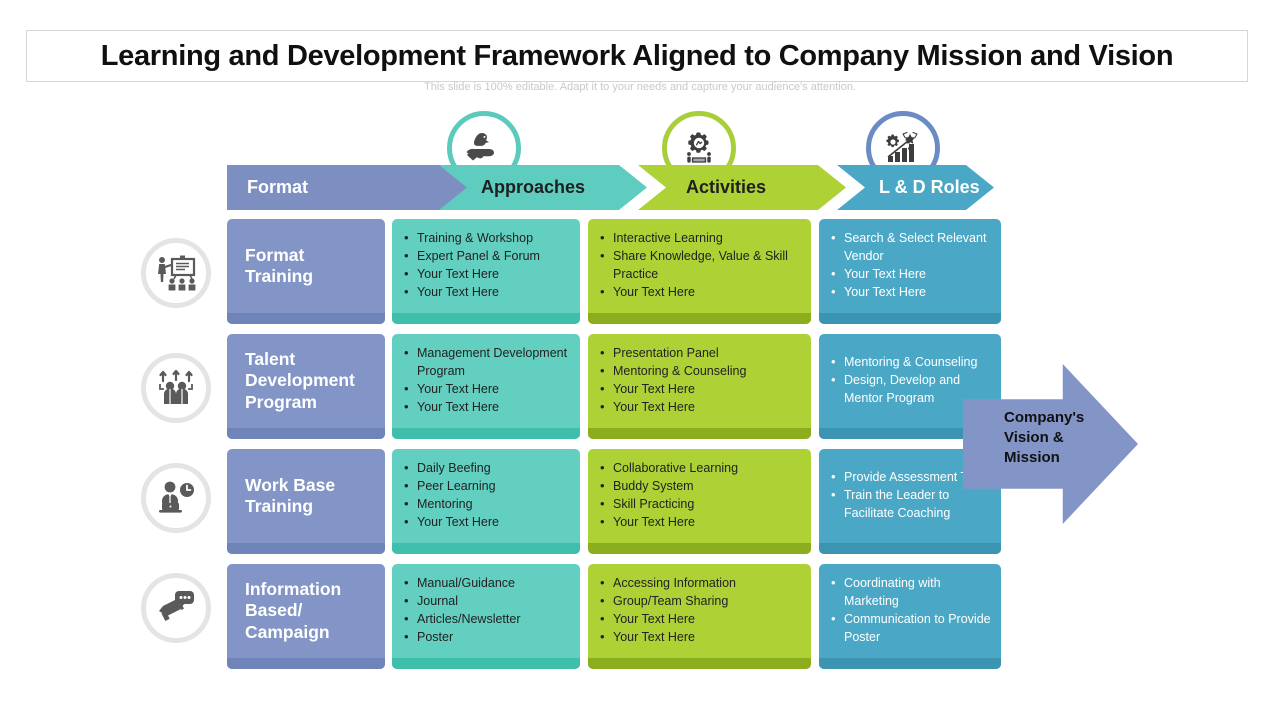 Image resolution: width=1280 pixels, height=720 pixels. Describe the element at coordinates (911, 504) in the screenshot. I see `list-item: Train the Leader to Facilitate Coaching` at that location.